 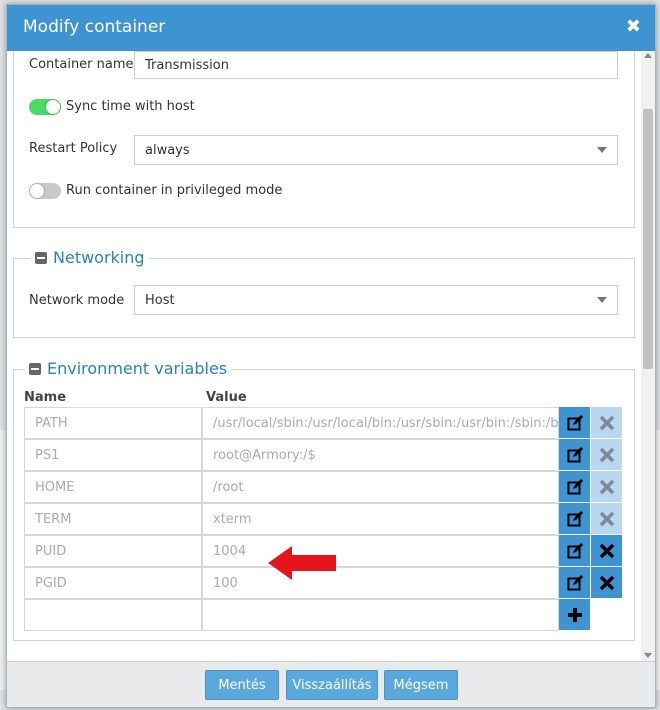 I want to click on red-annotation-arrow-icon, so click(x=302, y=563).